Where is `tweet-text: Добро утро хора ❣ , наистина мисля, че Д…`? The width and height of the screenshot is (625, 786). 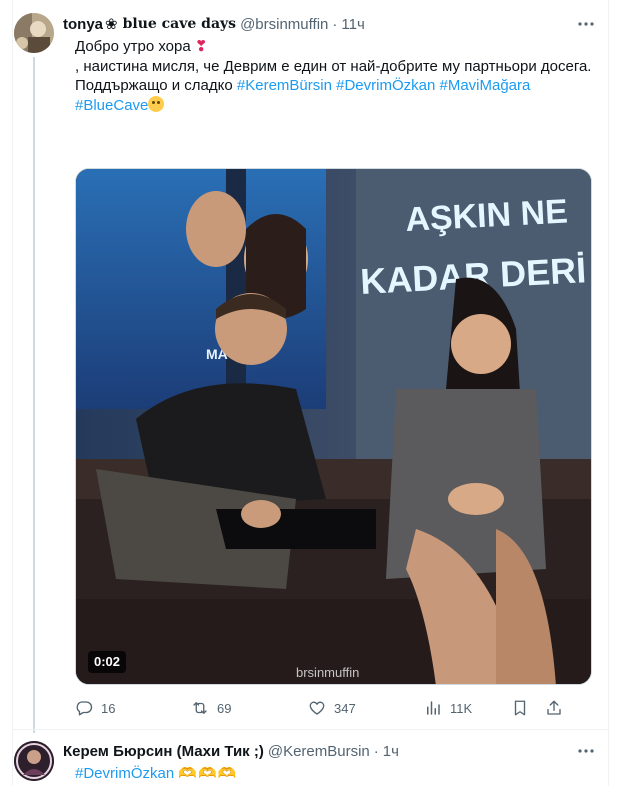 tweet-text: Добро утро хора ❣ , наистина мисля, че Д… is located at coordinates (337, 76).